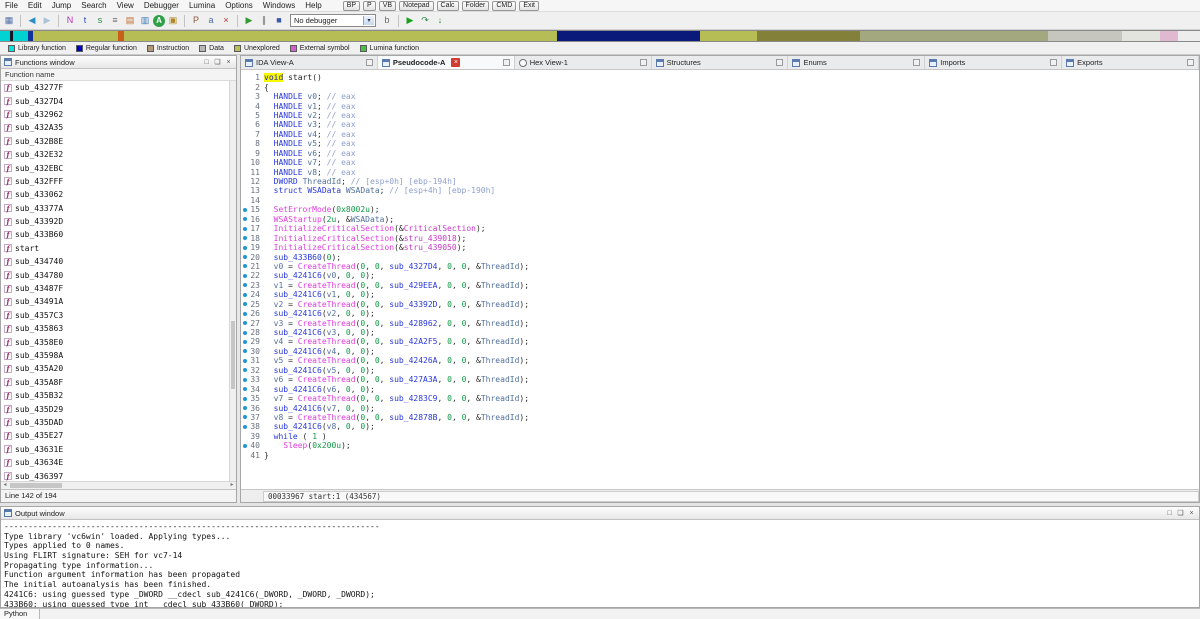 The height and width of the screenshot is (619, 1200). What do you see at coordinates (600, 36) in the screenshot?
I see `navigation-band` at bounding box center [600, 36].